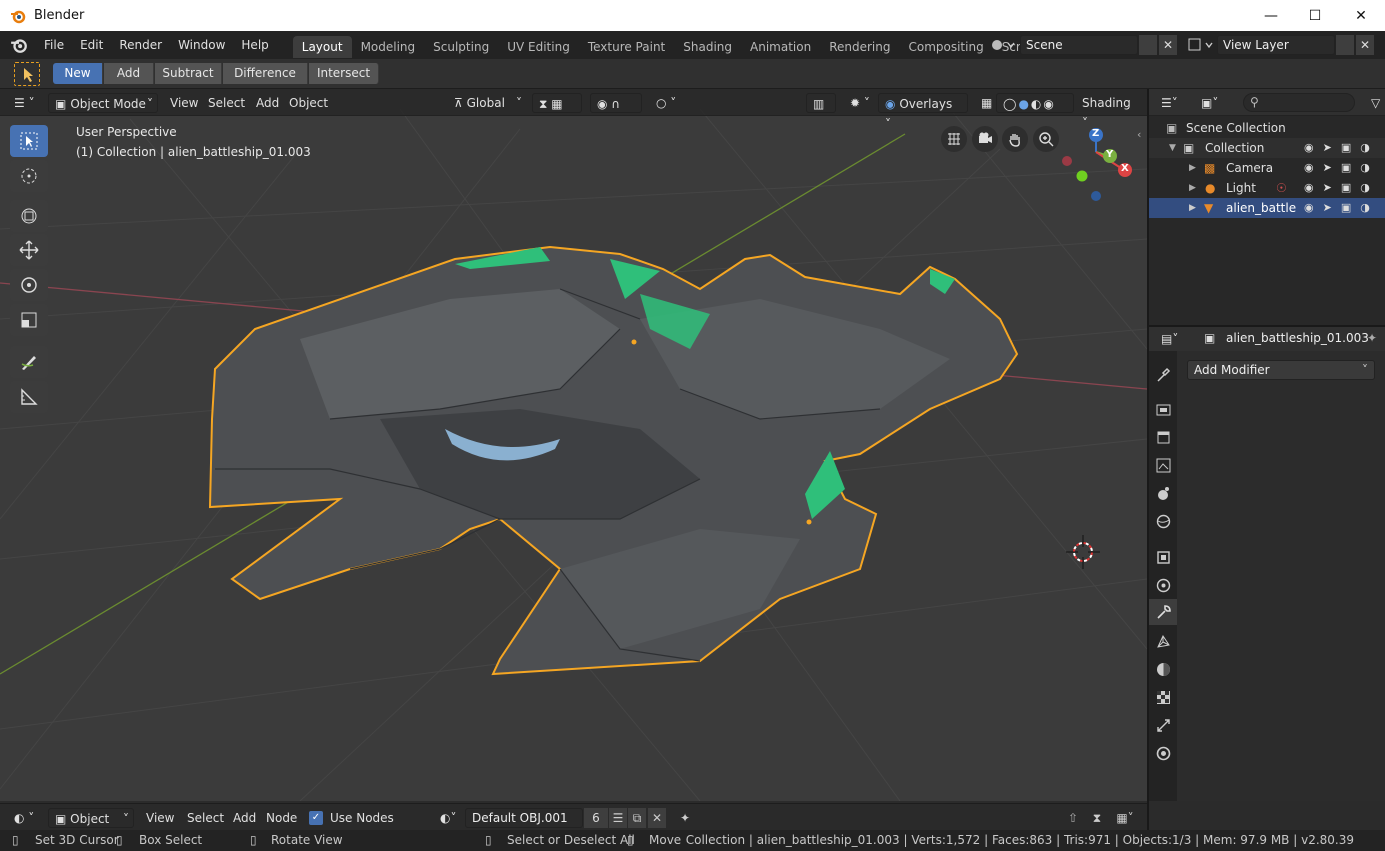 This screenshot has height=851, width=1385. Describe the element at coordinates (986, 103) in the screenshot. I see `xray-toggle-icon: ▦` at that location.